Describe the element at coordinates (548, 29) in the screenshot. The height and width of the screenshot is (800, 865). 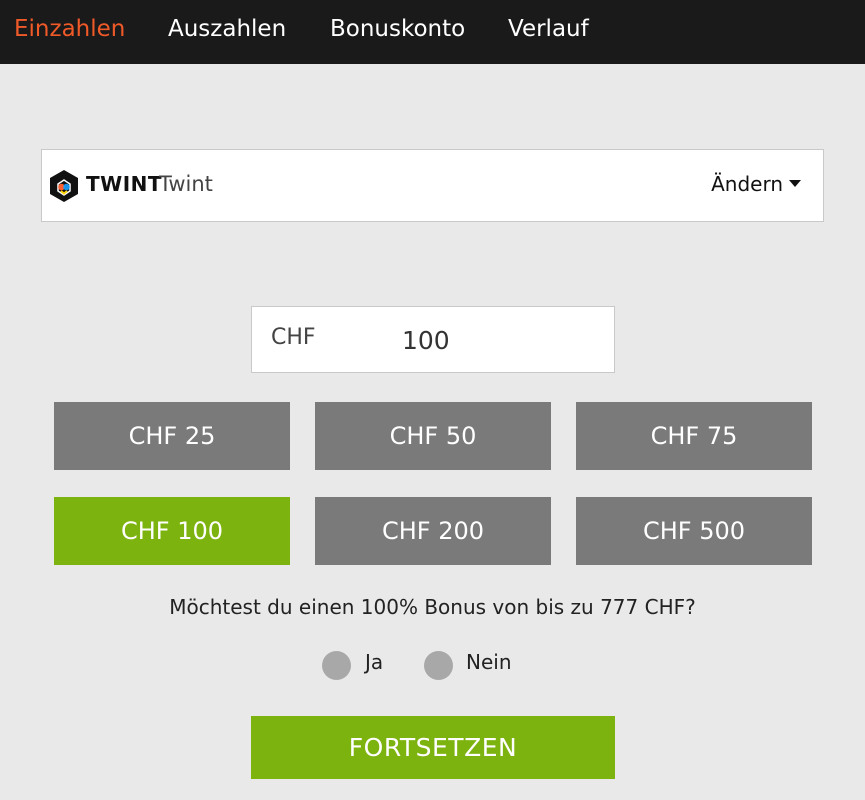
I see `tab-verlauf: Verlauf` at that location.